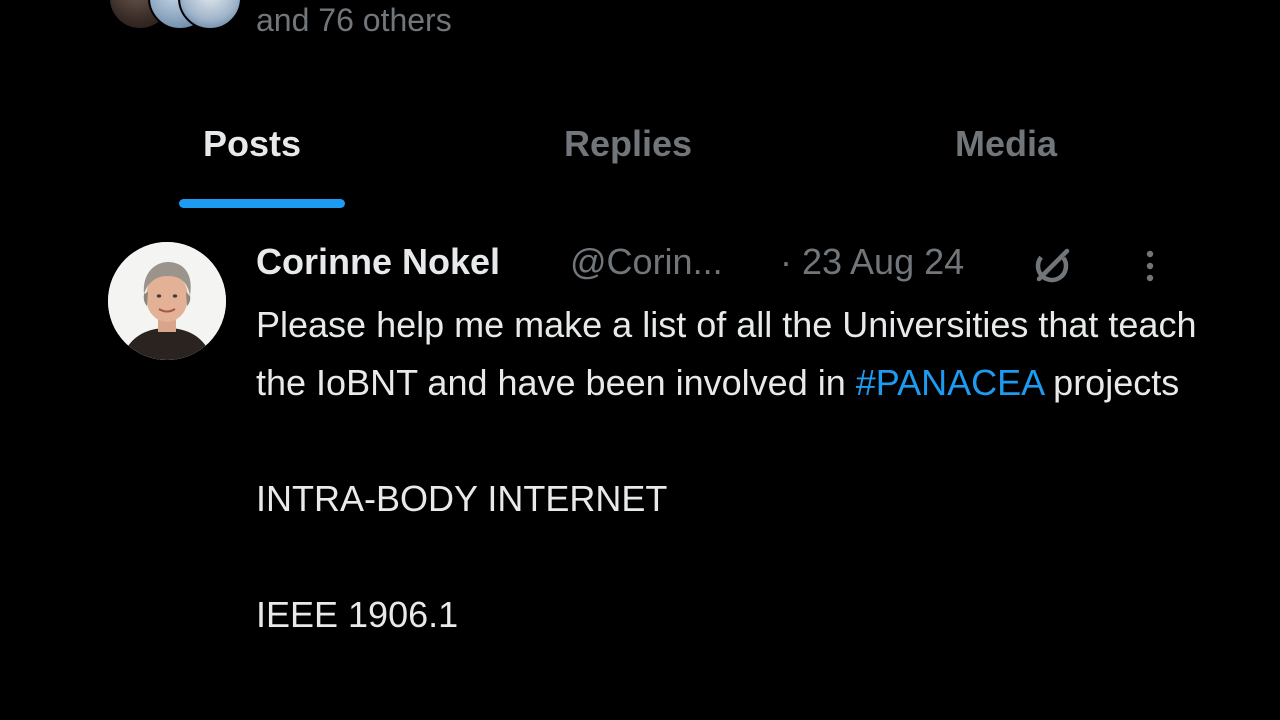 Image resolution: width=1280 pixels, height=720 pixels. I want to click on active-tab-indicator, so click(262, 203).